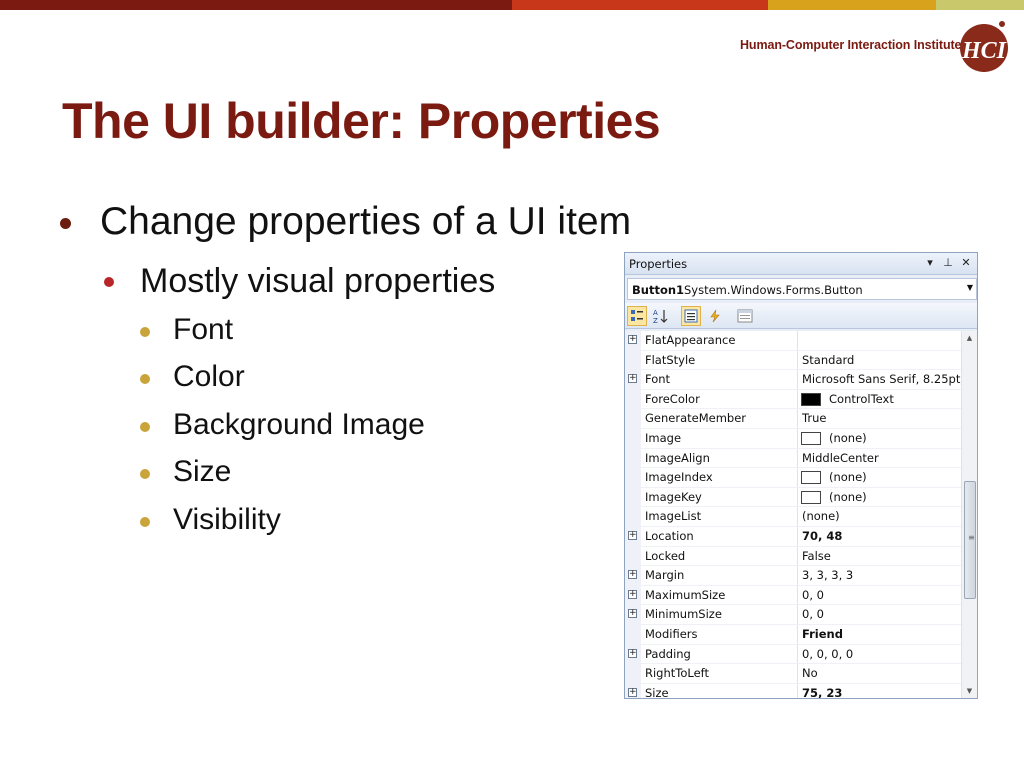 Image resolution: width=1024 pixels, height=768 pixels. I want to click on property-value: Microsoft Sans Serif, 8.25pt, so click(881, 379).